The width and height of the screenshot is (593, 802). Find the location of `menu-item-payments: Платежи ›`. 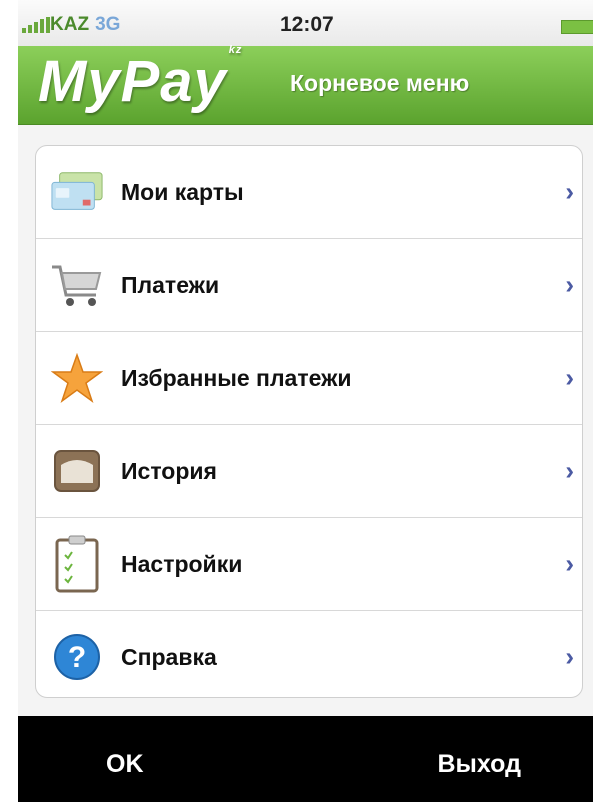

menu-item-payments: Платежи › is located at coordinates (309, 285).